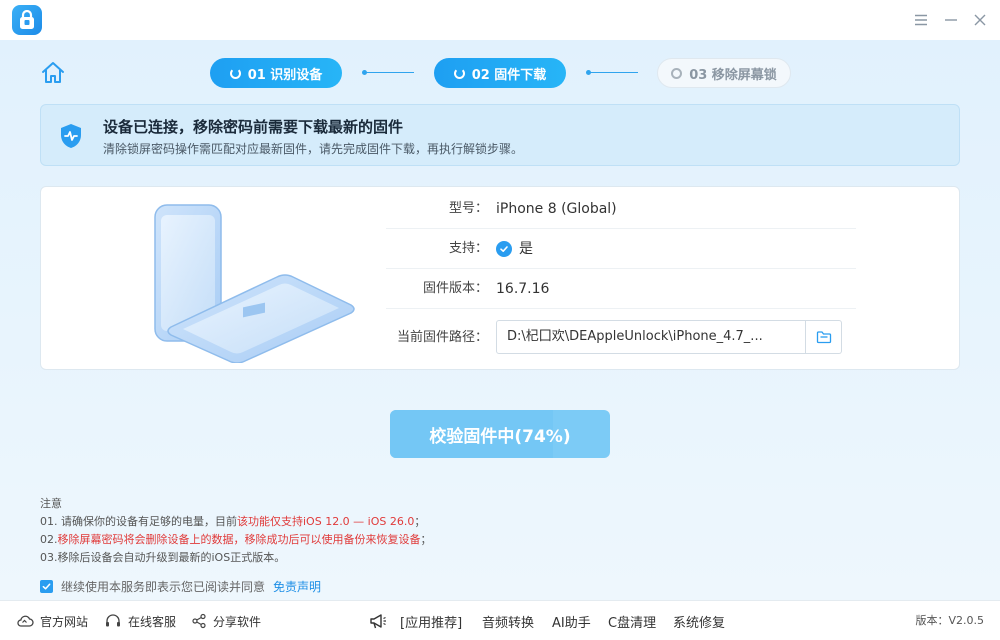 The height and width of the screenshot is (640, 1000). Describe the element at coordinates (468, 248) in the screenshot. I see `support-label: 支持：` at that location.